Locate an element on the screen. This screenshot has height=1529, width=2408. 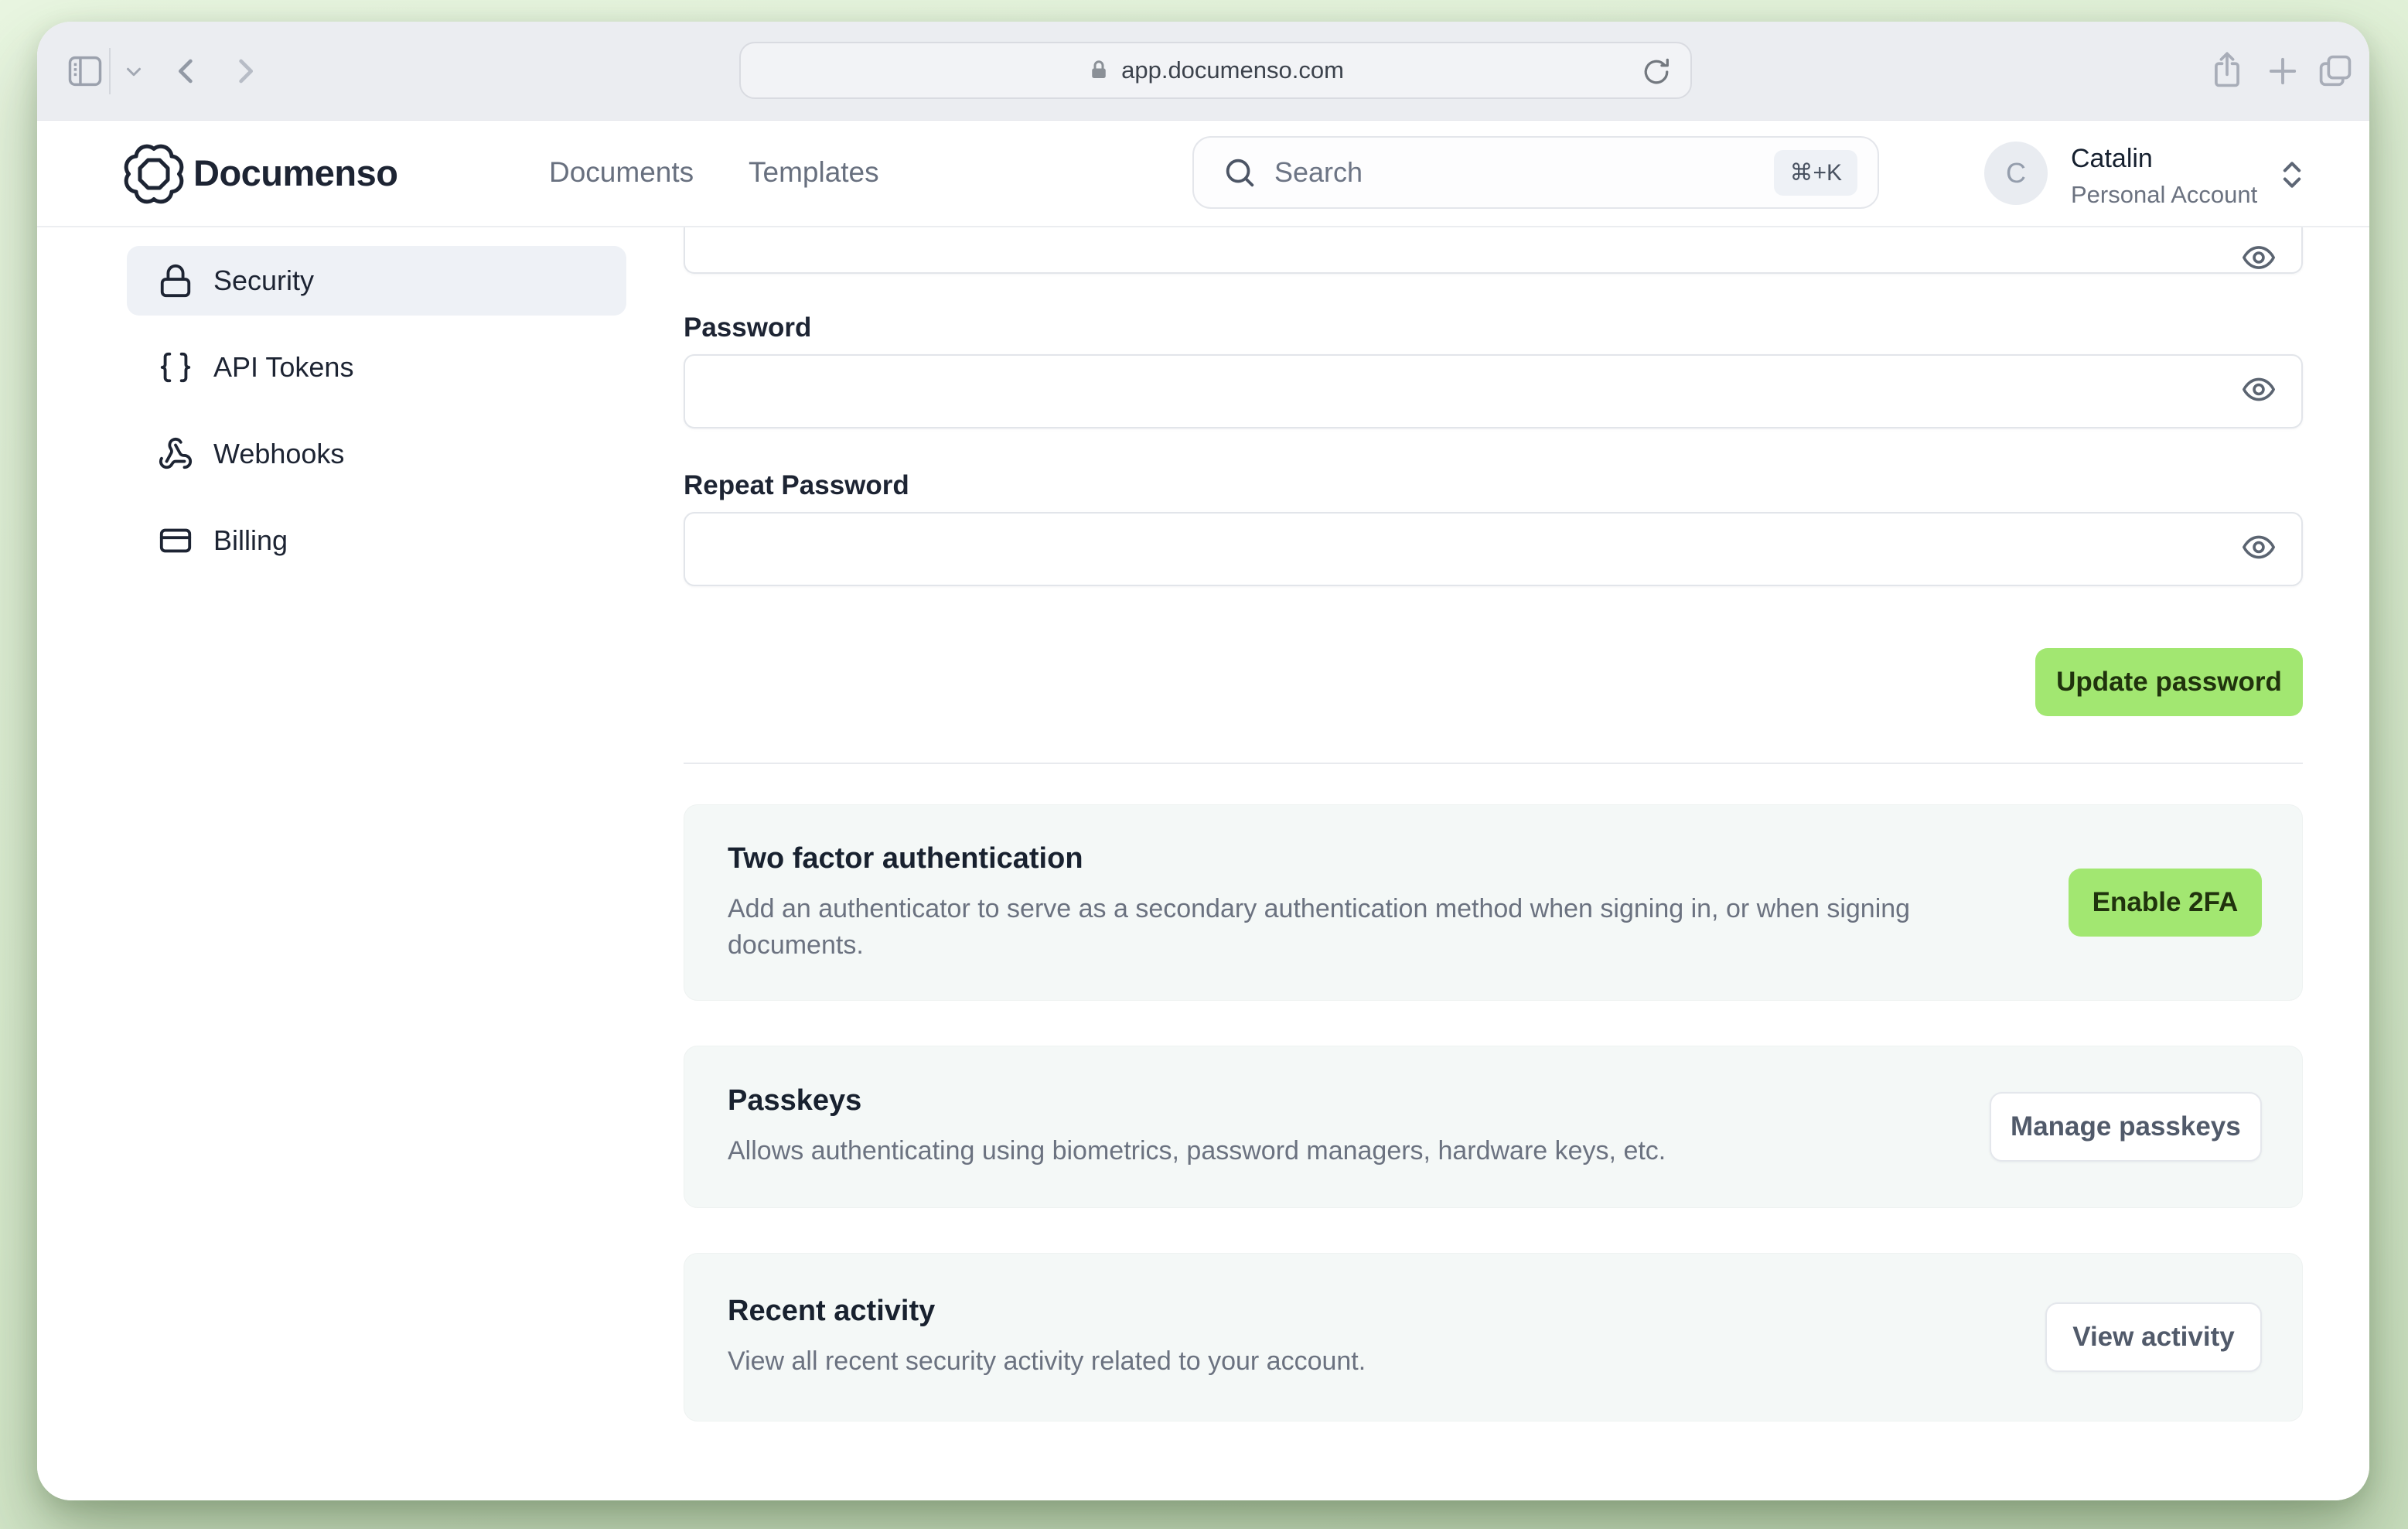
nav-documents: Documents is located at coordinates (621, 172).